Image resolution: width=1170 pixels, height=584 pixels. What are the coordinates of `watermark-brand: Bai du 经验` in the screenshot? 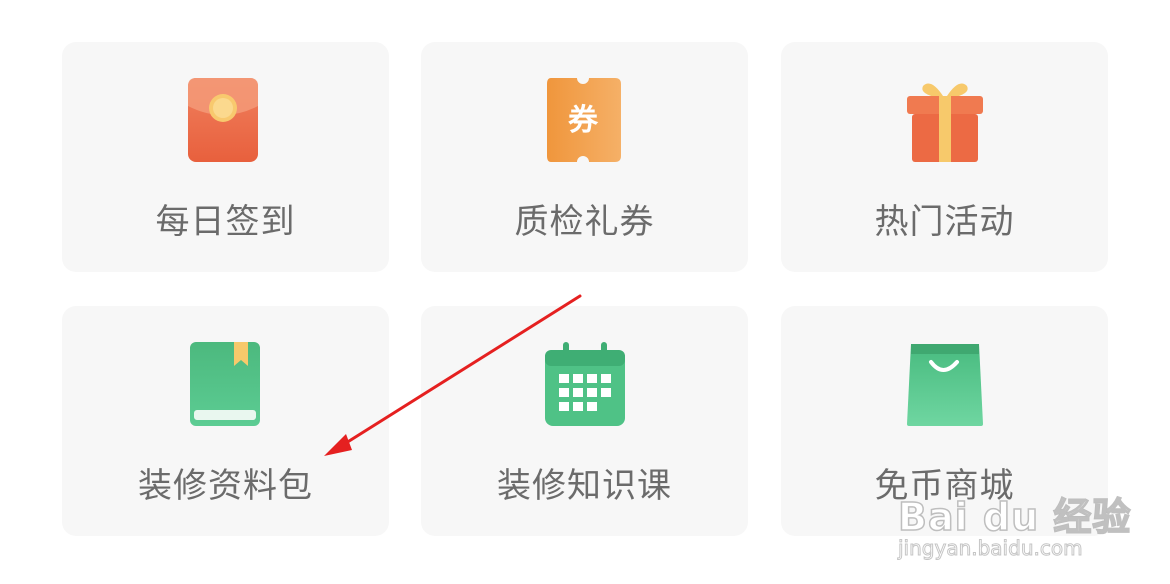 It's located at (1014, 517).